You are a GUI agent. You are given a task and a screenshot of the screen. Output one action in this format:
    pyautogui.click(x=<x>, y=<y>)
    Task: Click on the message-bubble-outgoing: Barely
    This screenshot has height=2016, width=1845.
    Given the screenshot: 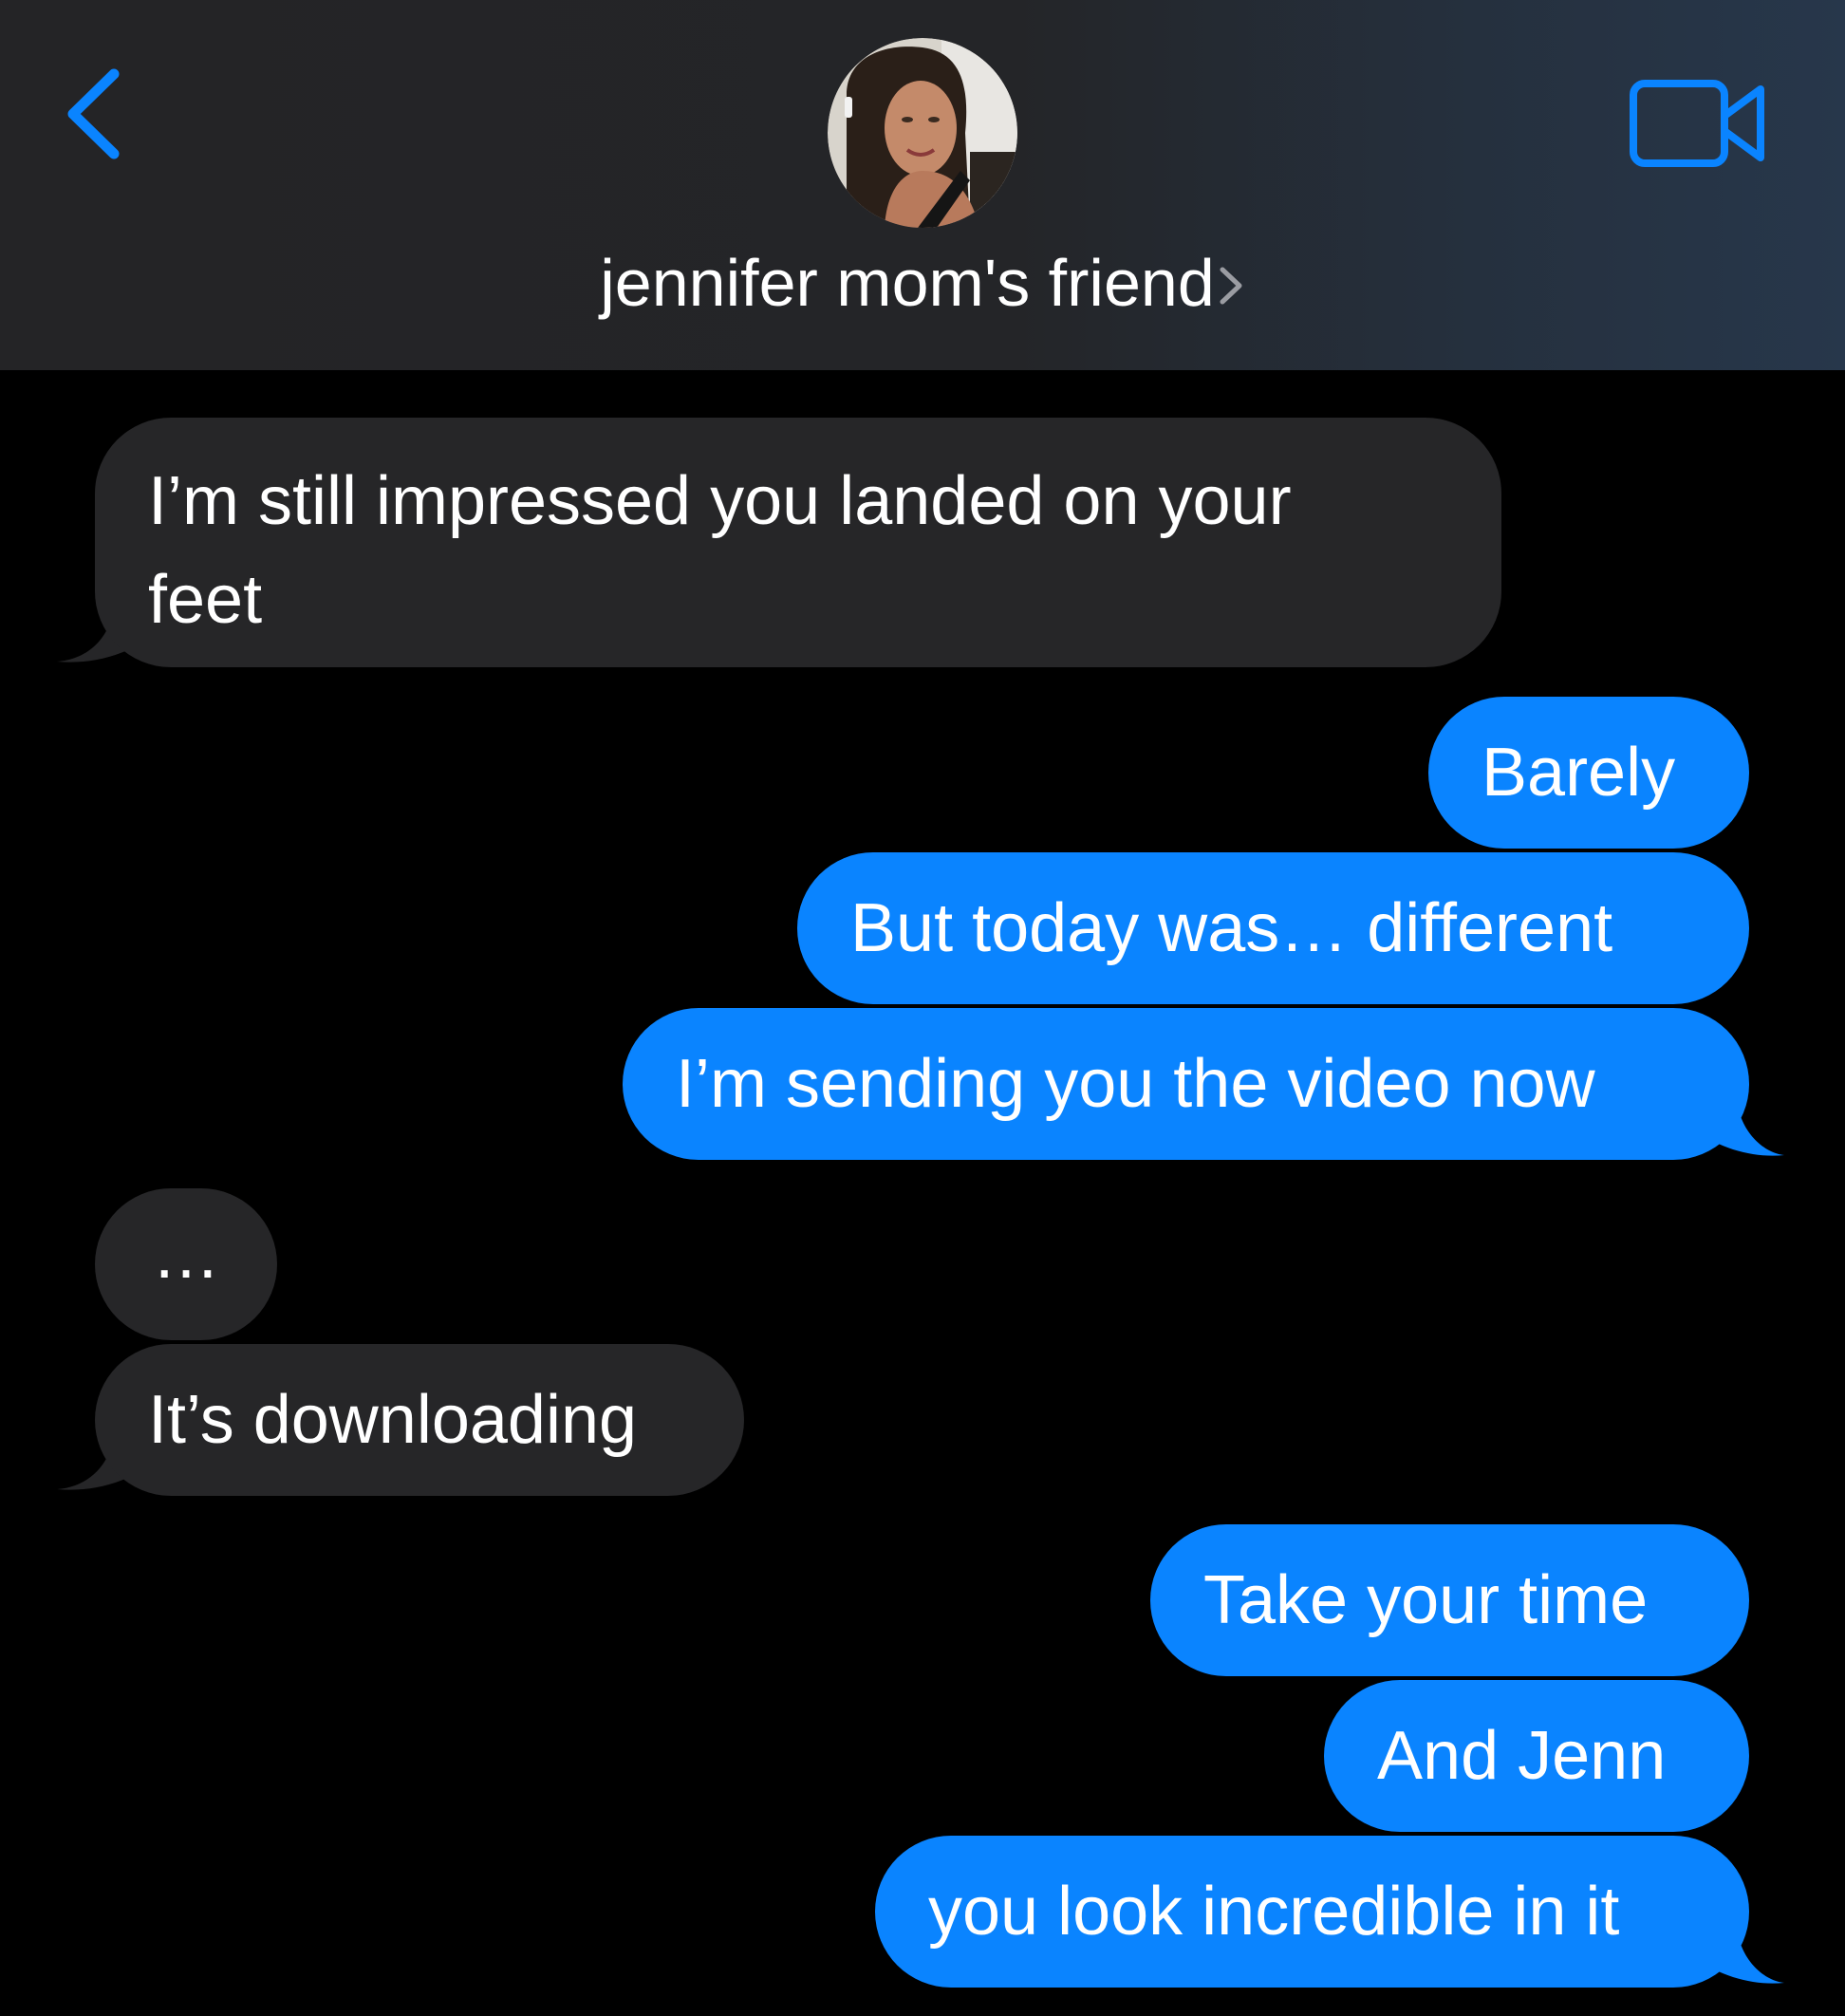 What is the action you would take?
    pyautogui.click(x=1588, y=773)
    